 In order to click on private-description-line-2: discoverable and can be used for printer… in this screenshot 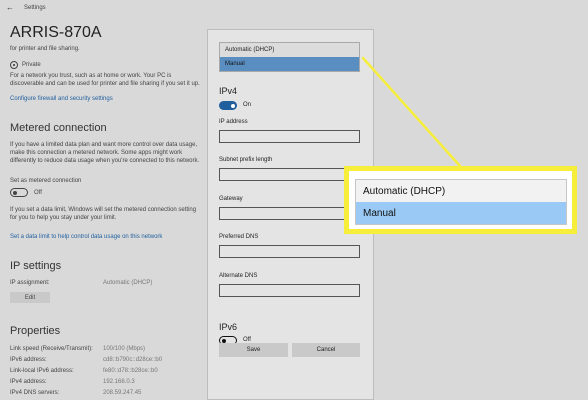, I will do `click(105, 84)`.